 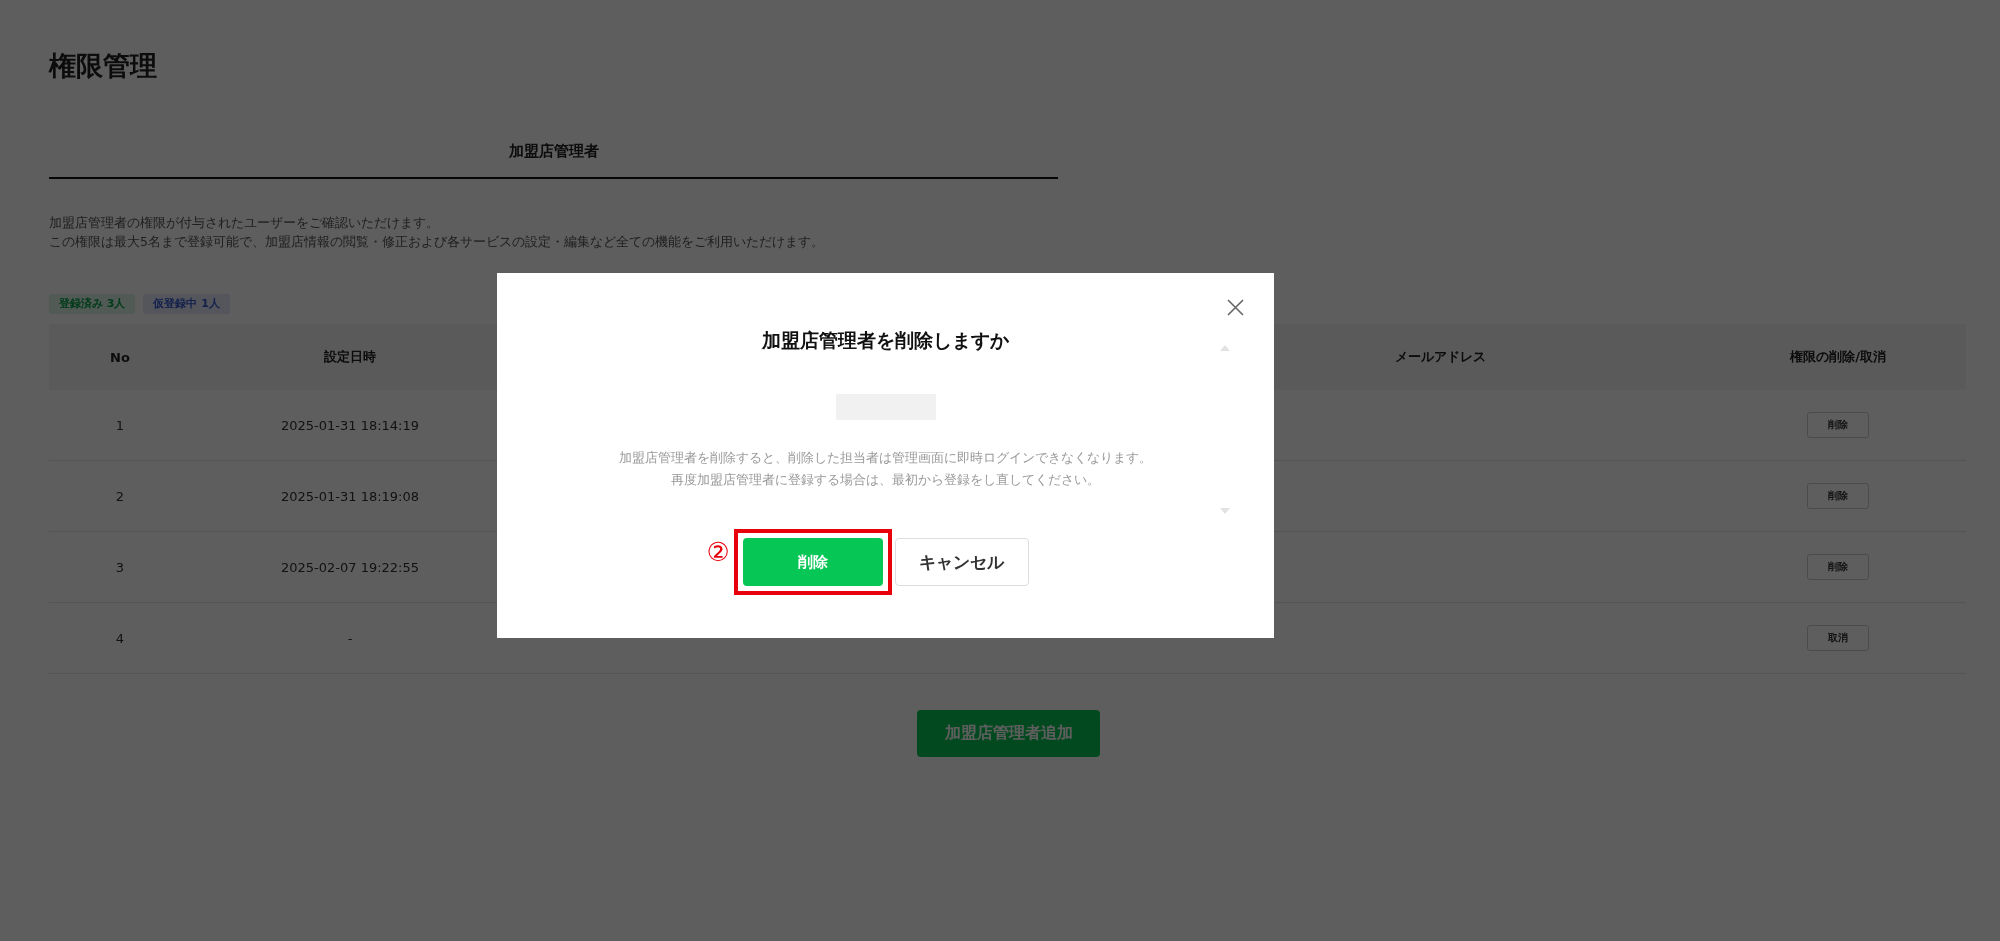 I want to click on table-cell-text: 3, so click(x=120, y=567).